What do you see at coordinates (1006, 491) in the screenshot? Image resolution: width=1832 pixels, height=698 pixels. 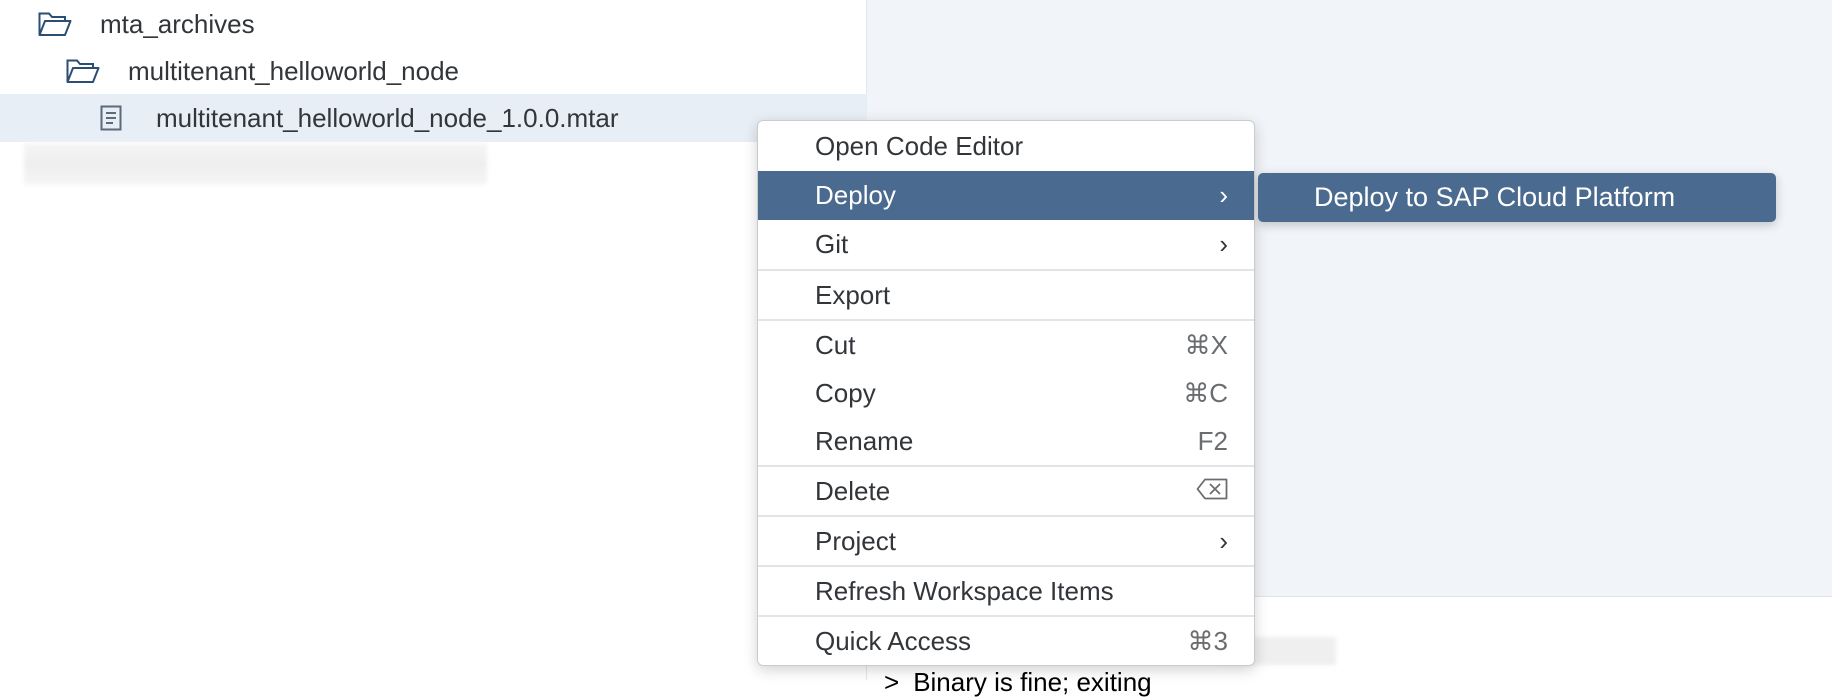 I see `menu-item-delete: Delete` at bounding box center [1006, 491].